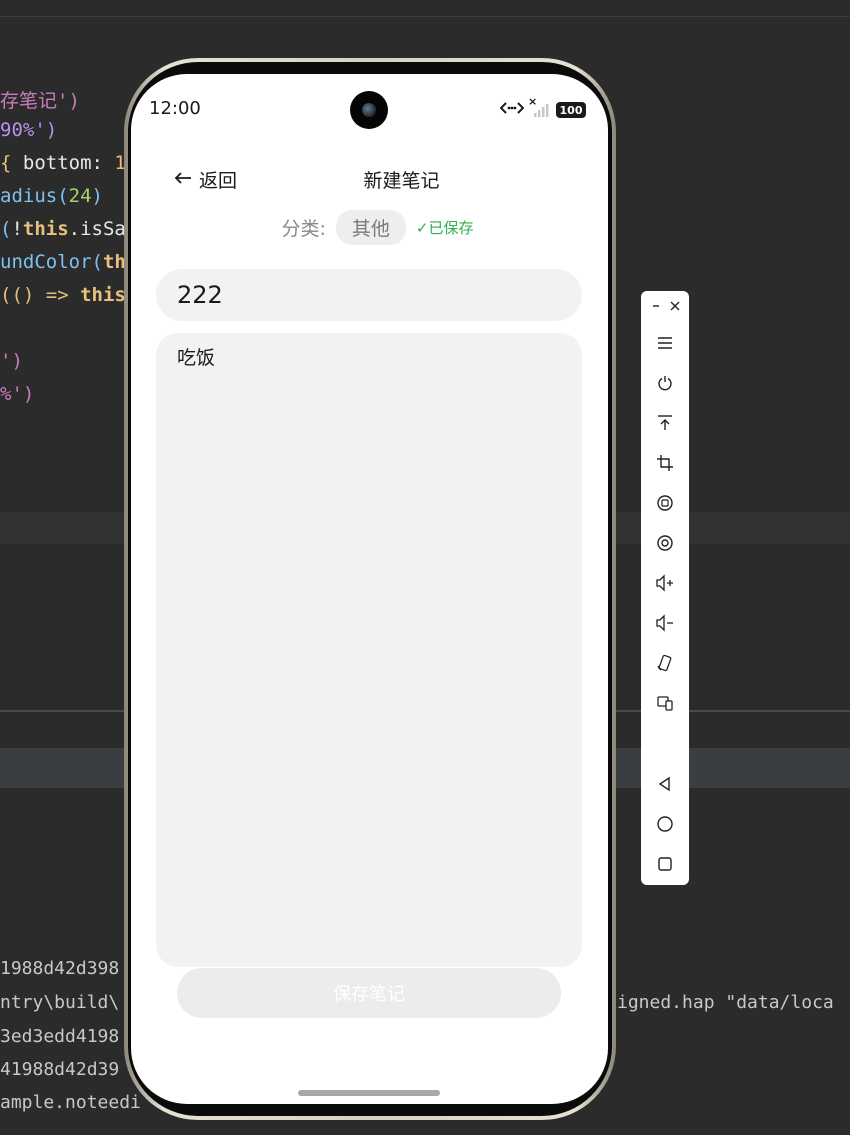  What do you see at coordinates (665, 583) in the screenshot?
I see `volume-up-icon` at bounding box center [665, 583].